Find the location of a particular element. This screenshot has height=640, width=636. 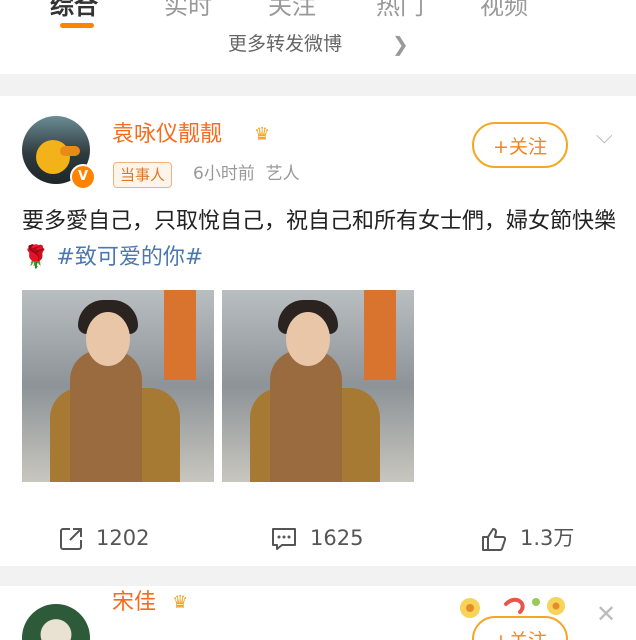

tab-video: 视频 is located at coordinates (504, 10).